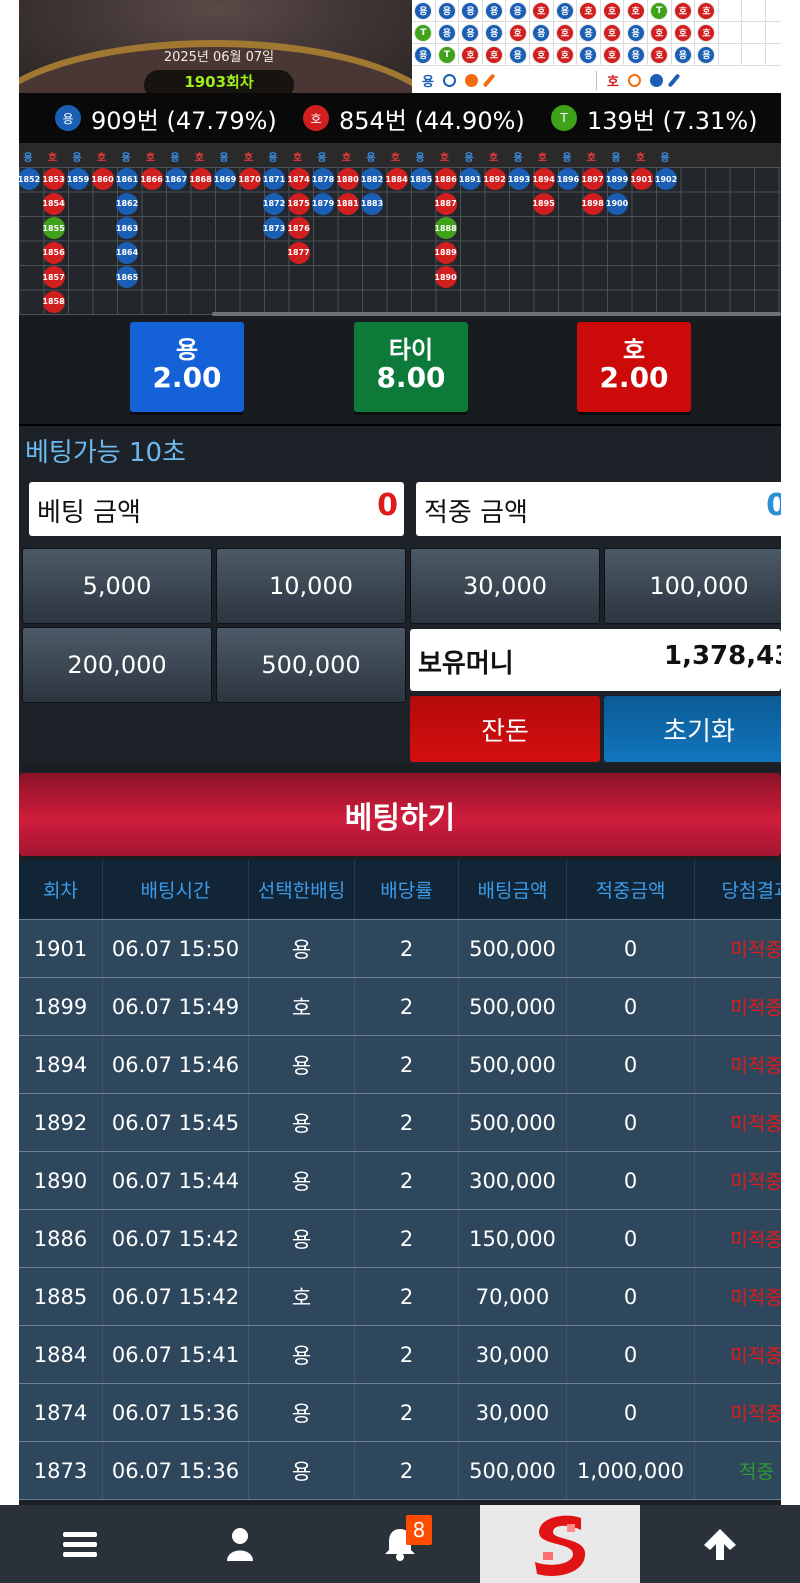  I want to click on table-row: 1886 06.07 15:42 용 2 150,000 0 미적중, so click(400, 1239).